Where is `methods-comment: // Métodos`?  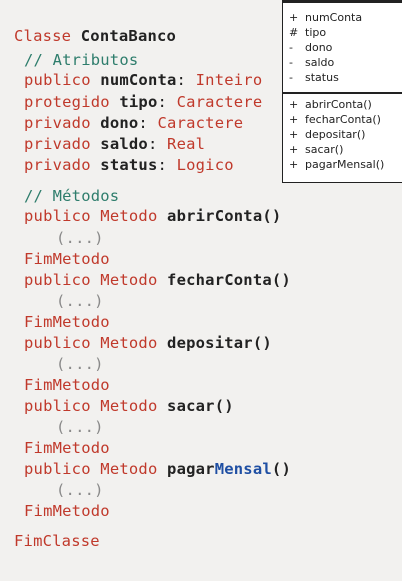 methods-comment: // Métodos is located at coordinates (72, 196).